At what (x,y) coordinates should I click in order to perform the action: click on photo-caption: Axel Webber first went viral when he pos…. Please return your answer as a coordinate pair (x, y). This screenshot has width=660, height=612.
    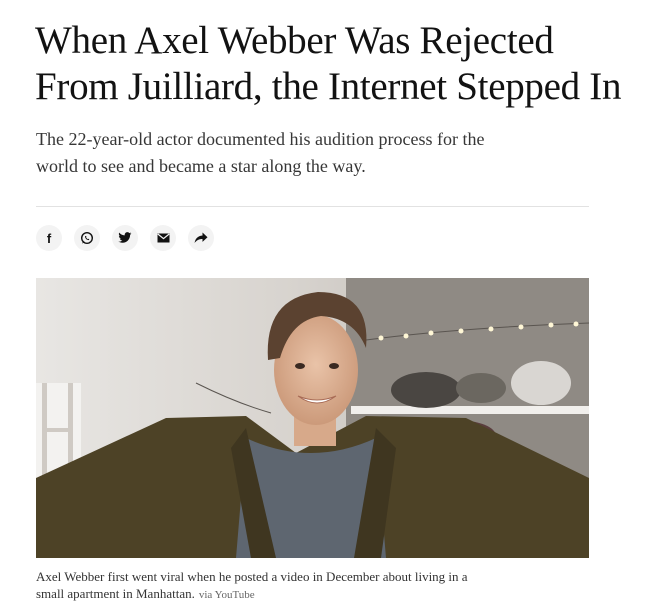
    Looking at the image, I should click on (316, 586).